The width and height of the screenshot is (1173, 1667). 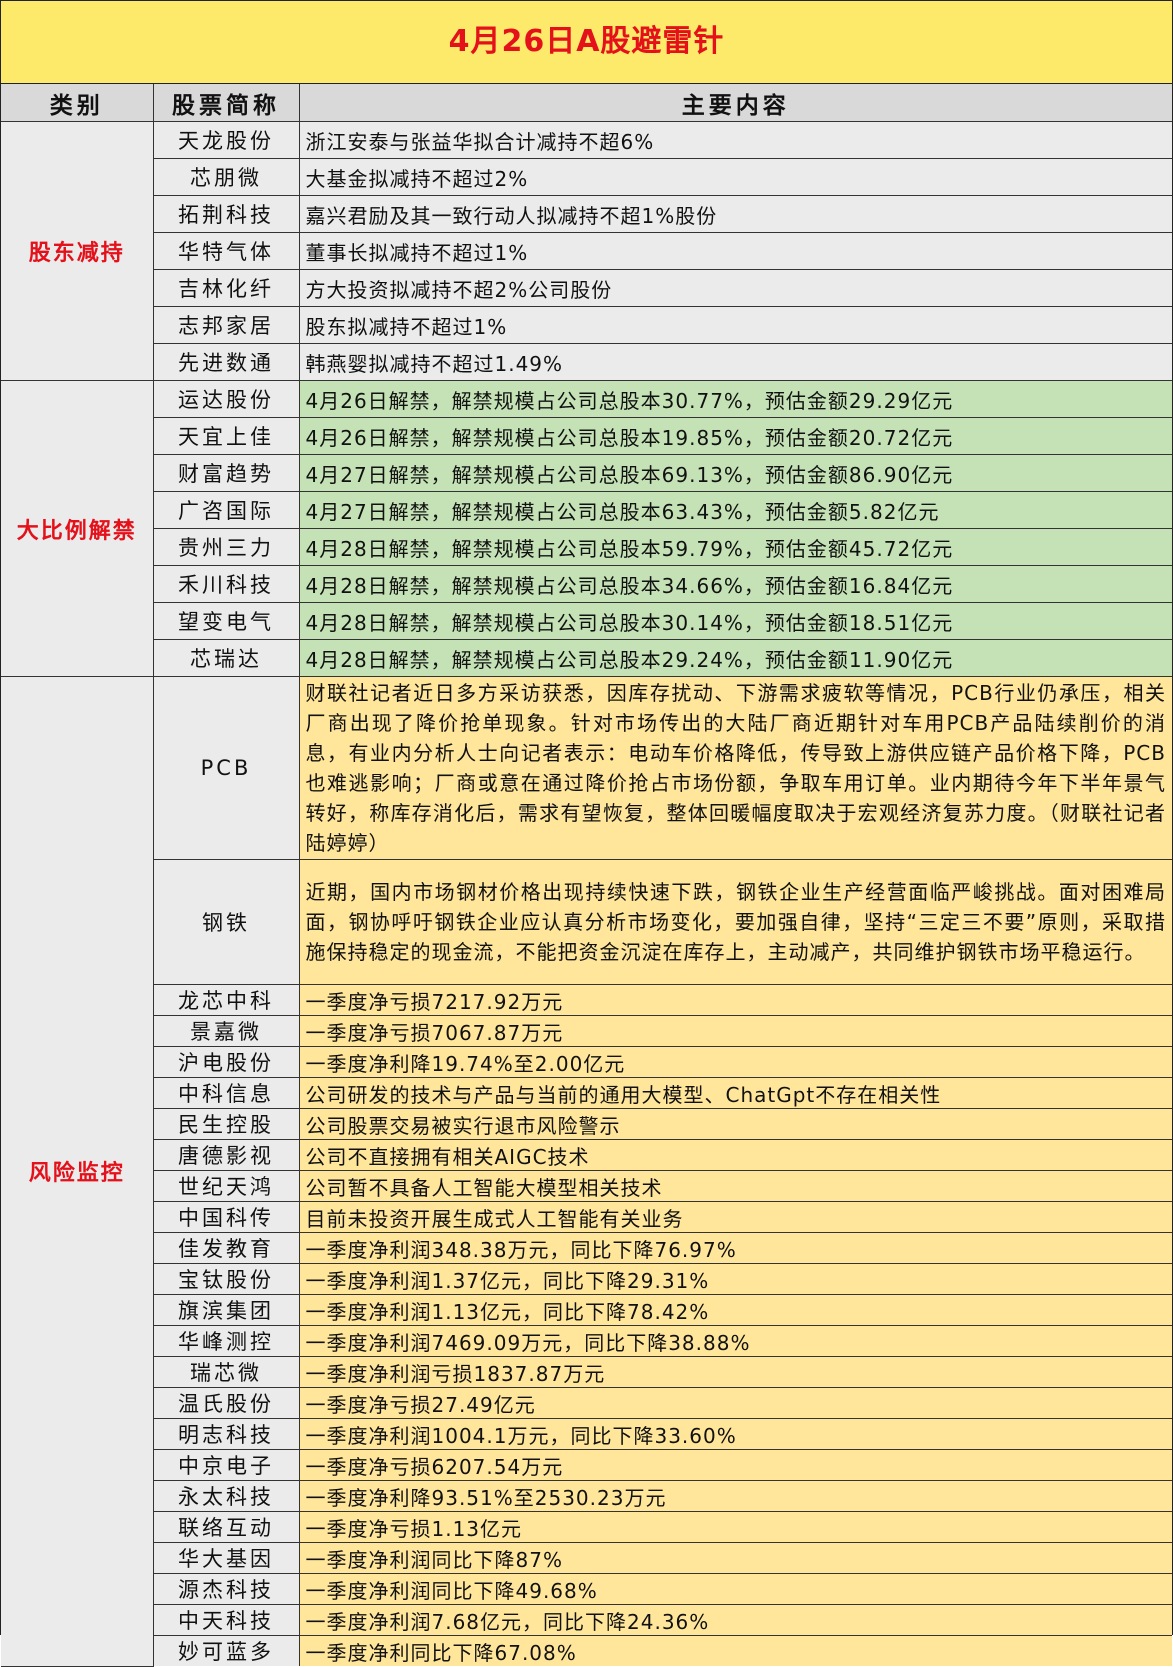 What do you see at coordinates (735, 399) in the screenshot?
I see `main-content-cell: 4月26日解禁，解禁规模占公司总股本30.77%，预估金额29.29亿元` at bounding box center [735, 399].